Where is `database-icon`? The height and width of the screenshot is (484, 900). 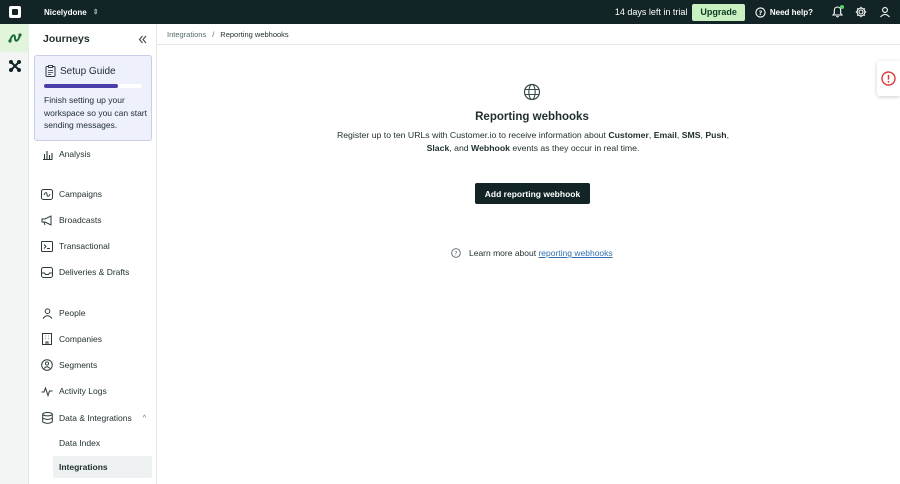 database-icon is located at coordinates (47, 418).